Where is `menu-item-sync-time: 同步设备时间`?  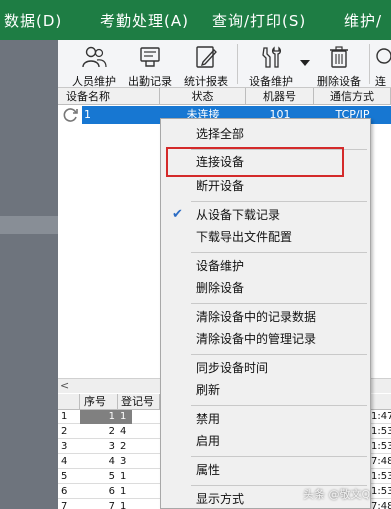 menu-item-sync-time: 同步设备时间 is located at coordinates (265, 368).